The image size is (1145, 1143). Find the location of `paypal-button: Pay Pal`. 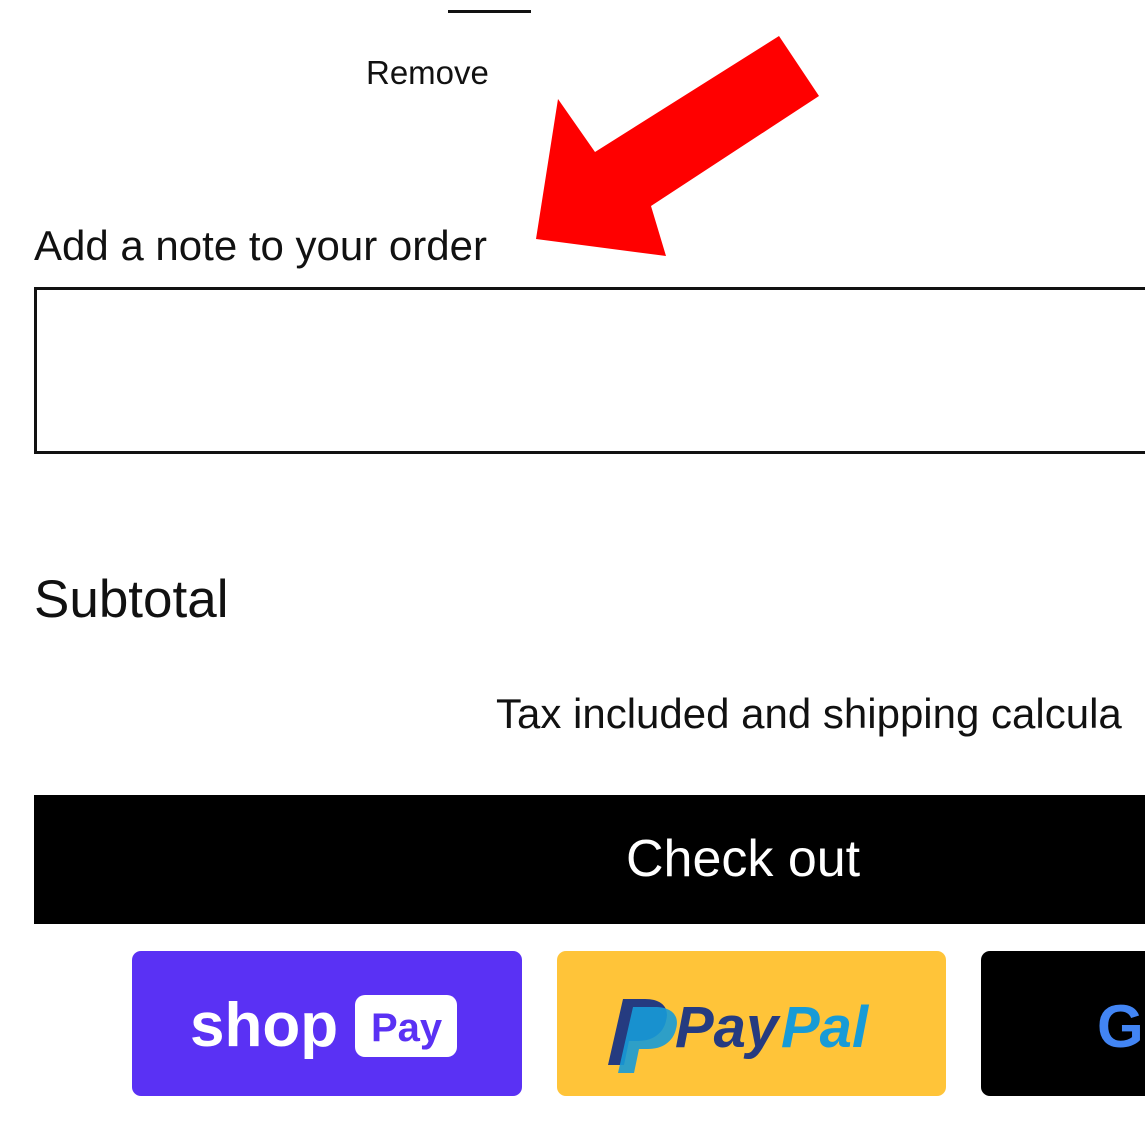

paypal-button: Pay Pal is located at coordinates (751, 1023).